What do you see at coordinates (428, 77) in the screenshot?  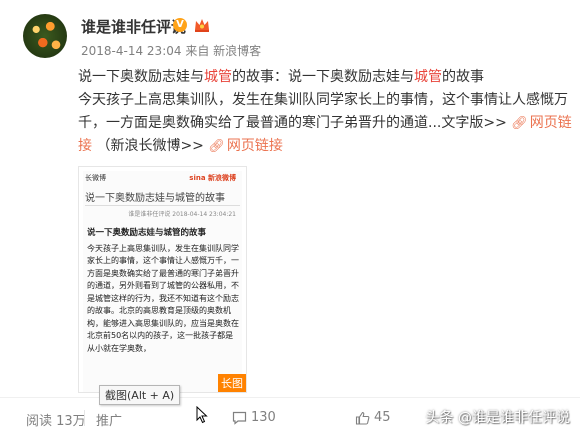 I see `highlight-chengguan-2: 城管` at bounding box center [428, 77].